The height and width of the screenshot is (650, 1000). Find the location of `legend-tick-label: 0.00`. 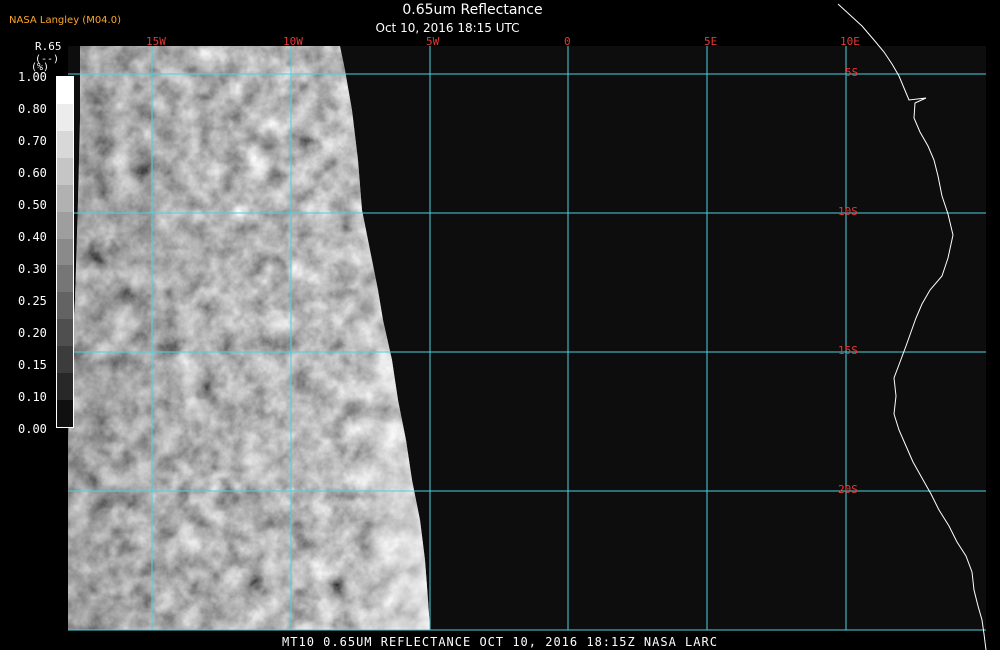

legend-tick-label: 0.00 is located at coordinates (32, 429).